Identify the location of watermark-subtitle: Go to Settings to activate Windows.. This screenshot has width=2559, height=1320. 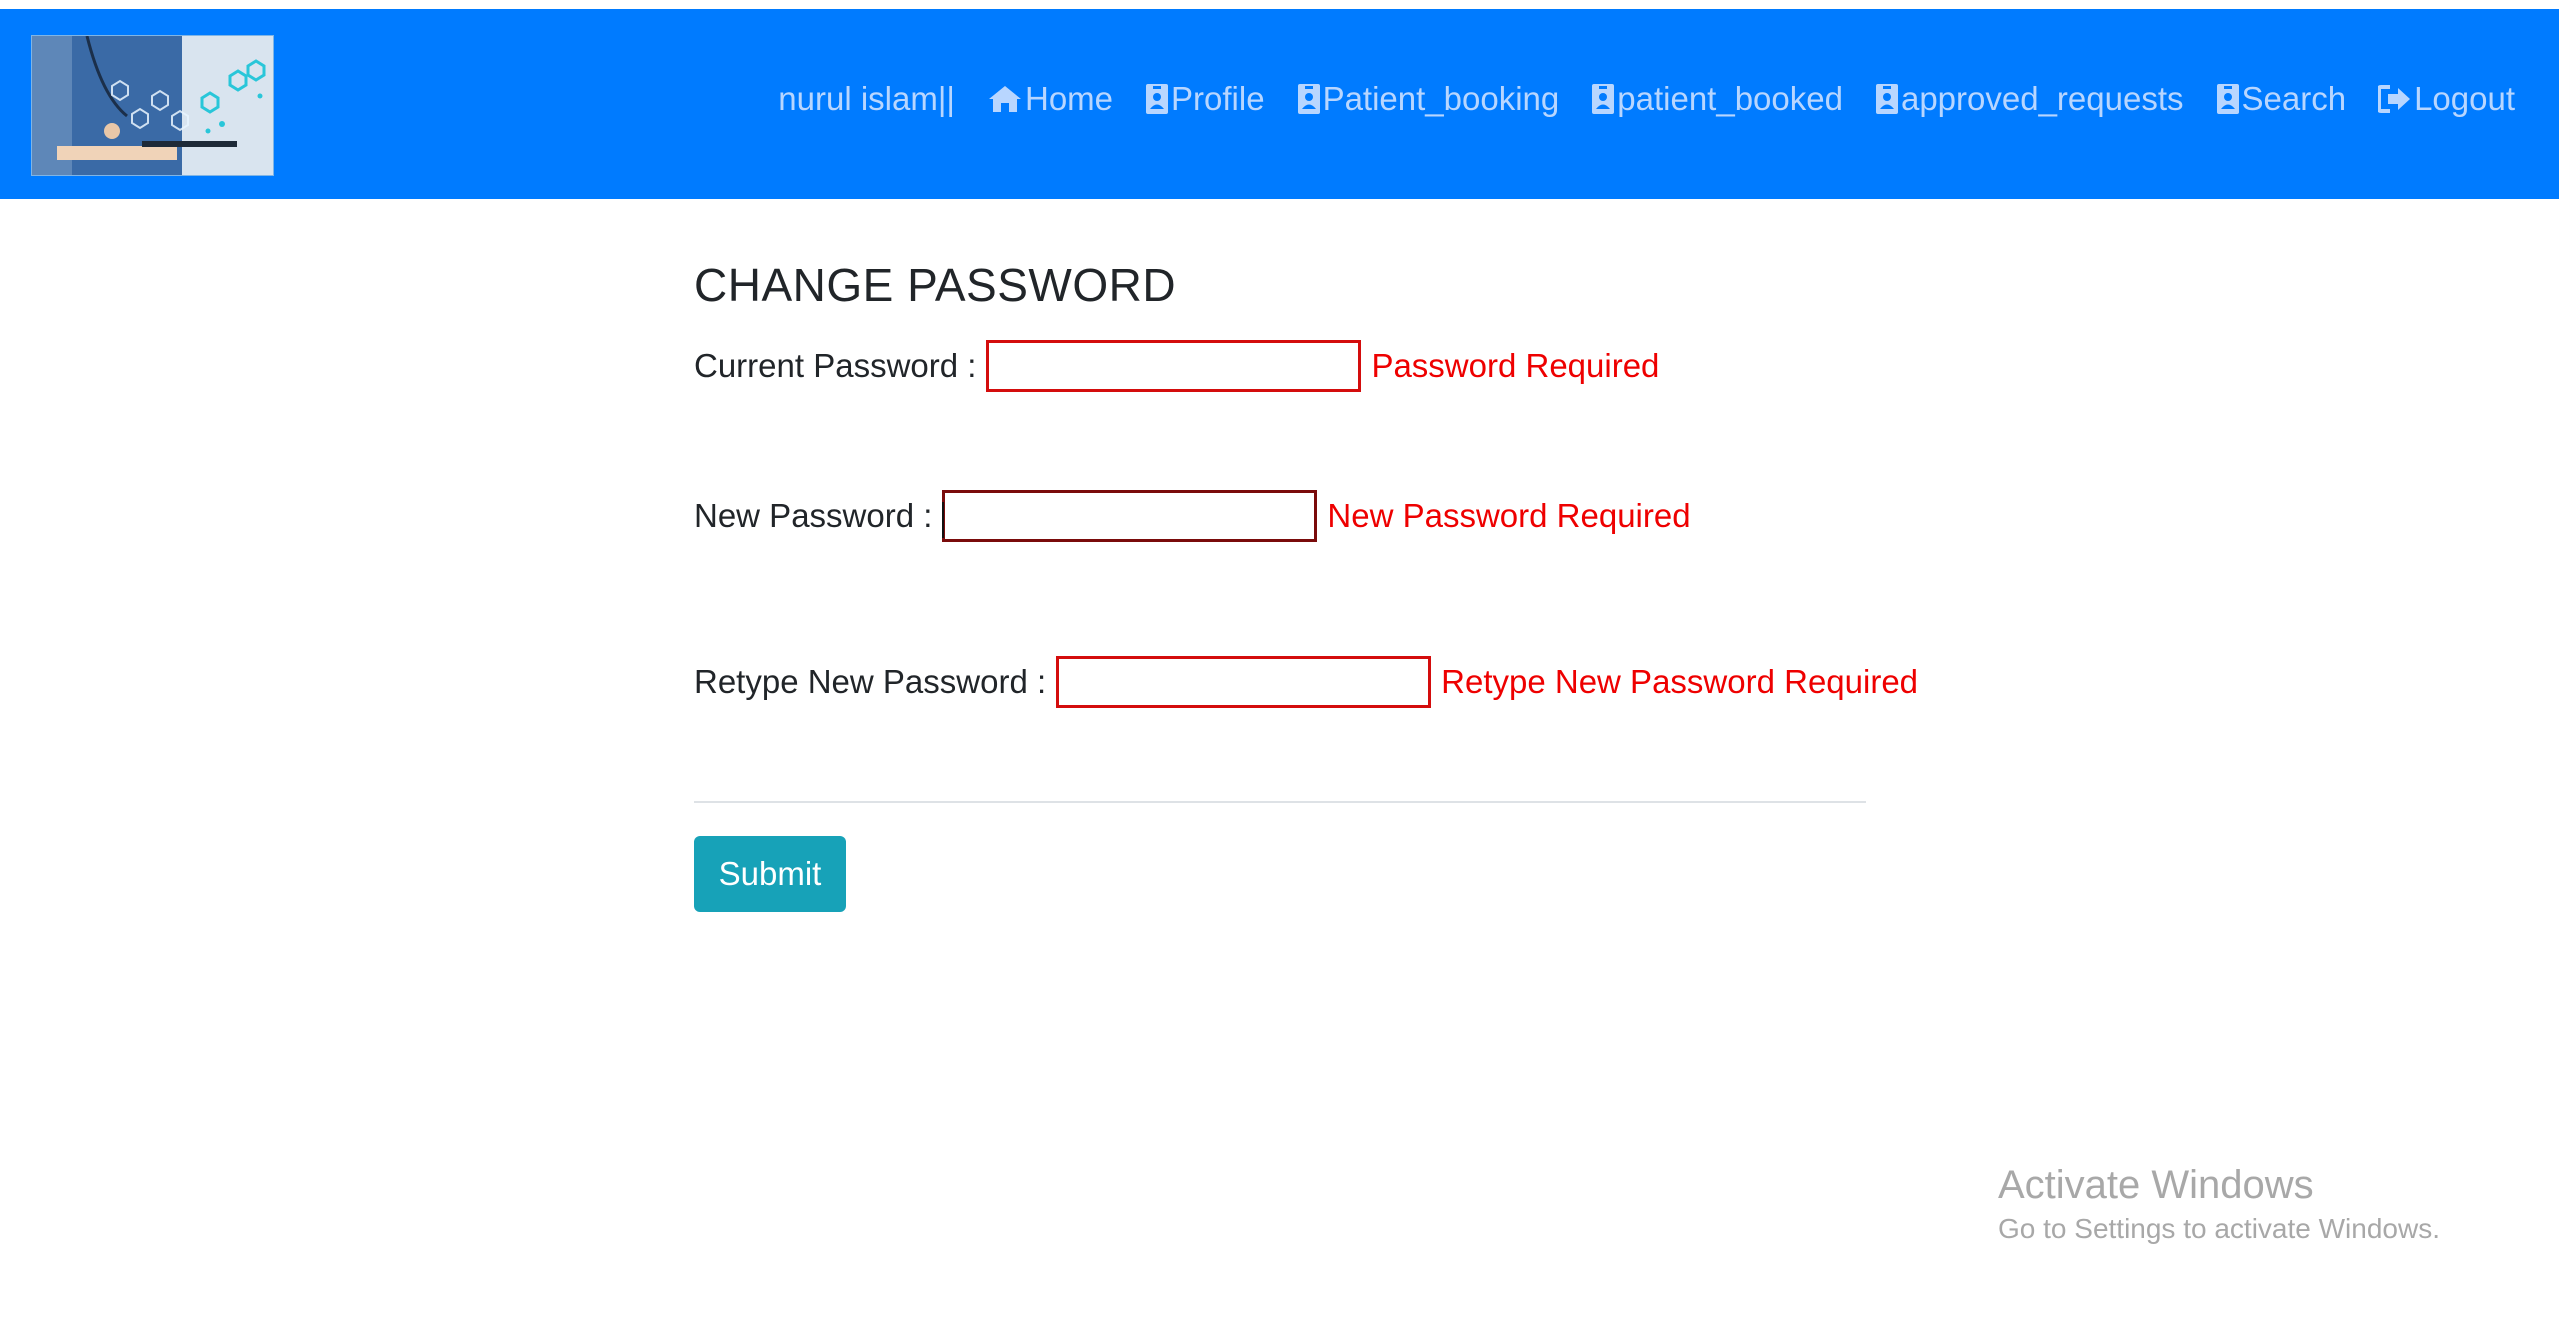
(2219, 1228).